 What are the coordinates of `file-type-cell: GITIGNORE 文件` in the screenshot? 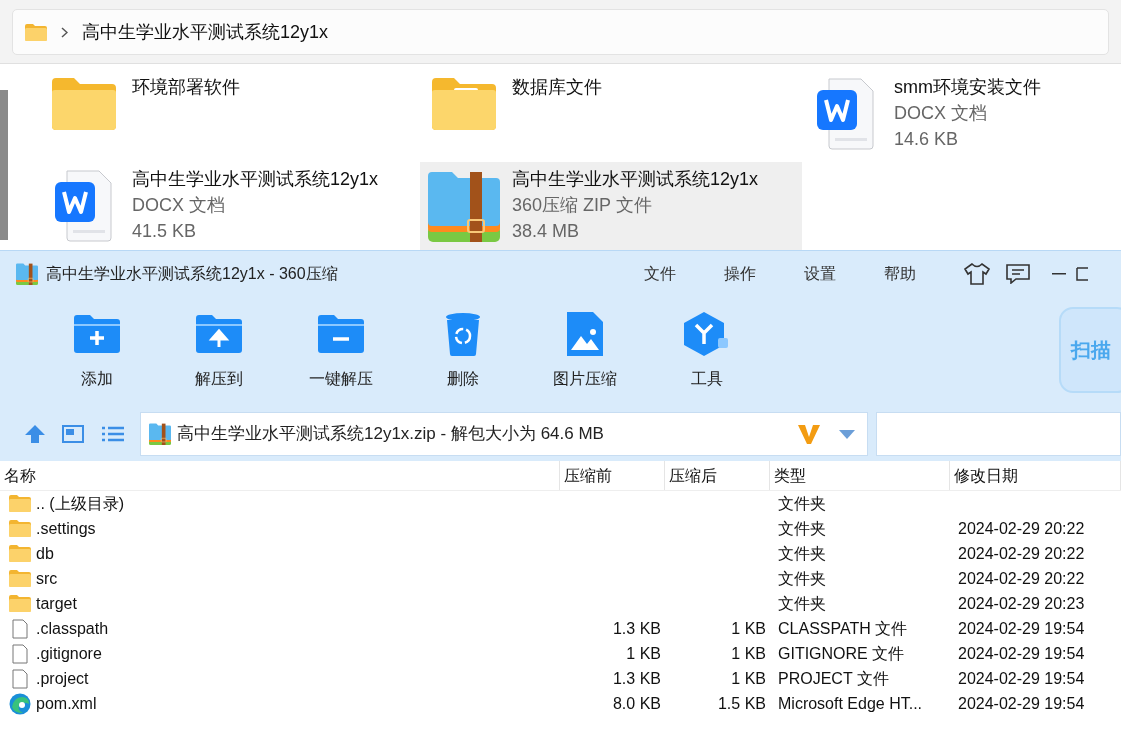 It's located at (841, 653).